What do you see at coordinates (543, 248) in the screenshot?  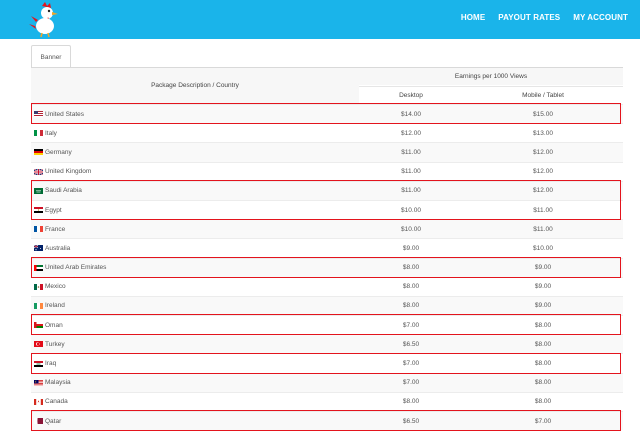 I see `mobile-rate: $10.00` at bounding box center [543, 248].